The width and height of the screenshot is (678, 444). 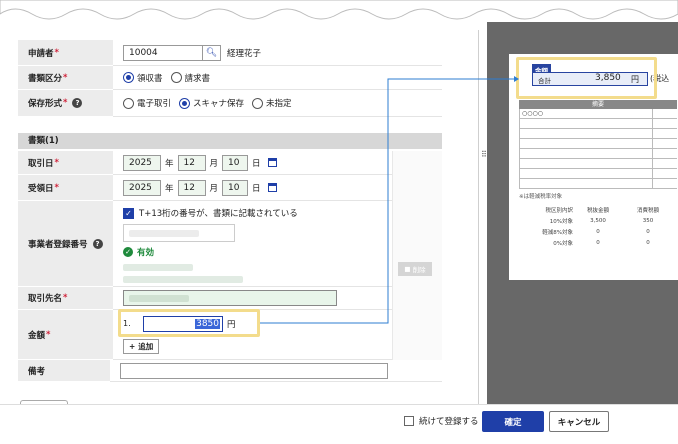 What do you see at coordinates (272, 103) in the screenshot?
I see `radio-unspecified: 未指定` at bounding box center [272, 103].